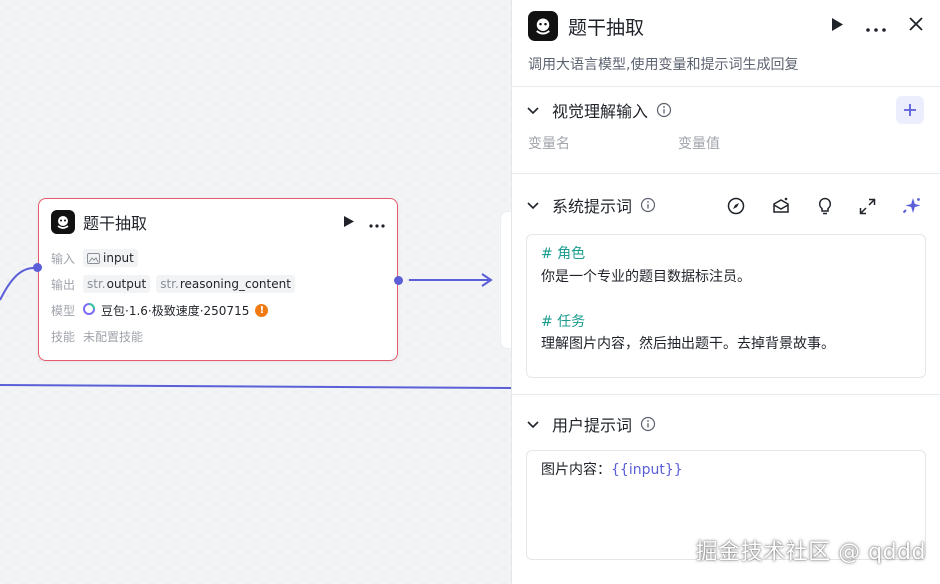 This screenshot has height=584, width=940. I want to click on lightbulb-icon, so click(825, 206).